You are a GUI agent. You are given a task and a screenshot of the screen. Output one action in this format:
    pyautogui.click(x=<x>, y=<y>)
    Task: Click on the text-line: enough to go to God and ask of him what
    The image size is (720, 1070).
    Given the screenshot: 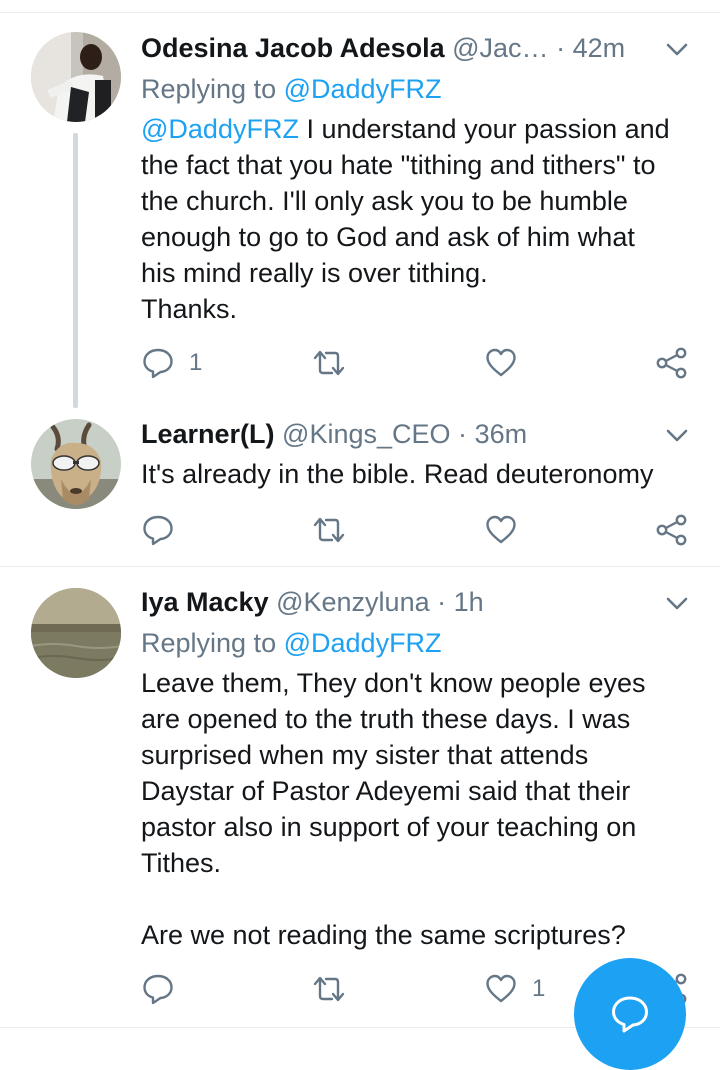 What is the action you would take?
    pyautogui.click(x=388, y=237)
    